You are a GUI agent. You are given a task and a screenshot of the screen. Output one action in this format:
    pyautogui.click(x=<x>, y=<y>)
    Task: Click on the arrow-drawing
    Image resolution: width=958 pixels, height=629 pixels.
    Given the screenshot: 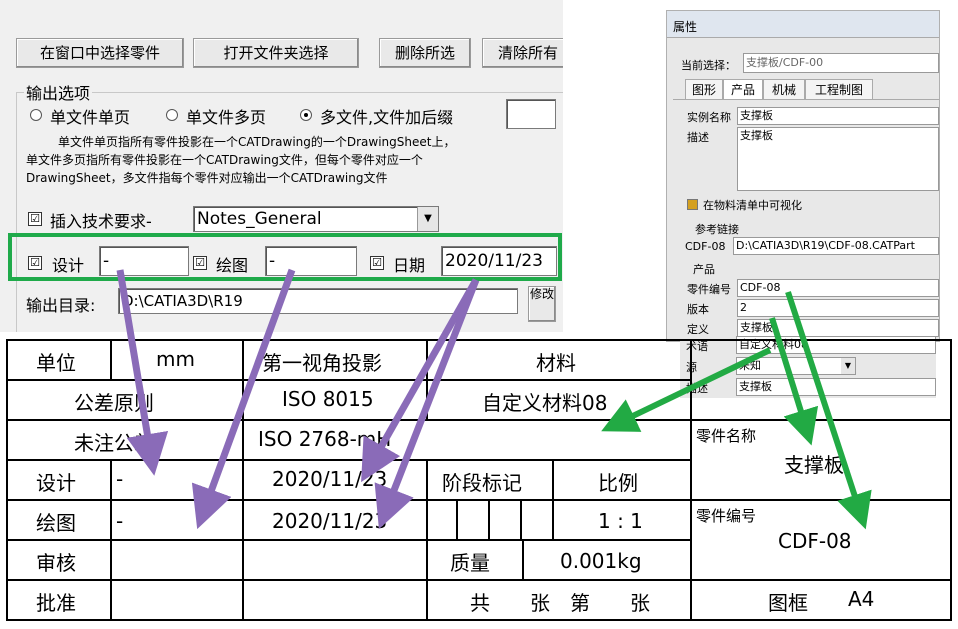 What is the action you would take?
    pyautogui.click(x=243, y=399)
    